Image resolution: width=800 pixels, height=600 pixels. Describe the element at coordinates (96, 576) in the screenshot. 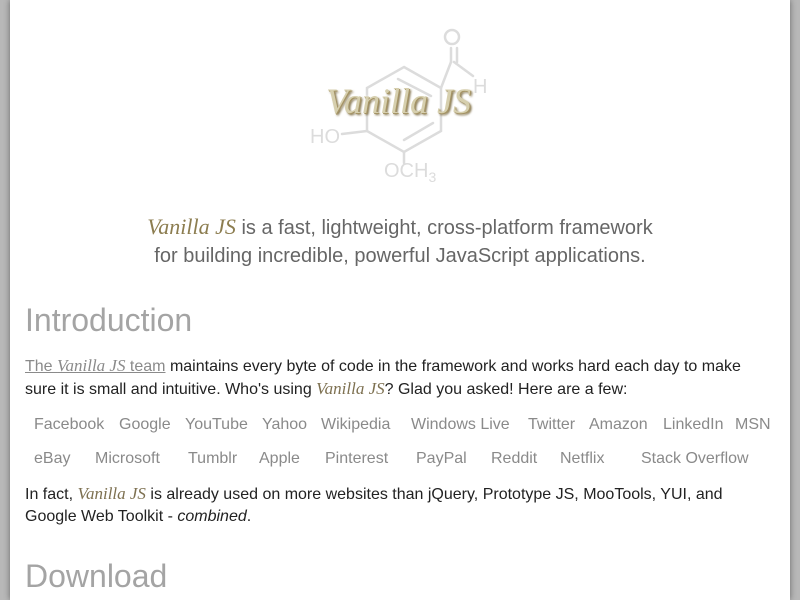

I see `download-heading: Download` at that location.